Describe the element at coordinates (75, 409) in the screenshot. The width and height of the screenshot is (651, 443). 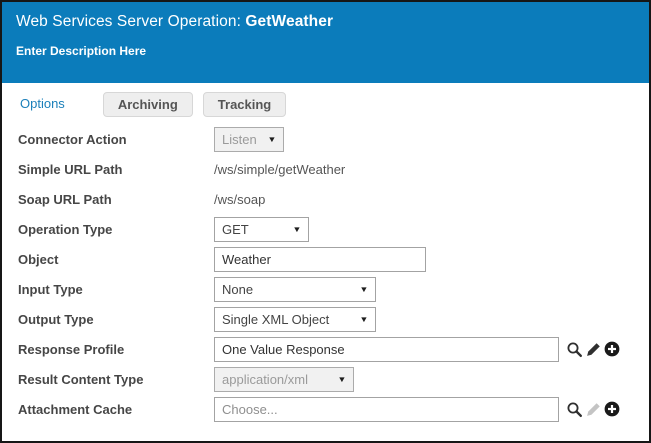
I see `attachment-cache-label: Attachment Cache` at that location.